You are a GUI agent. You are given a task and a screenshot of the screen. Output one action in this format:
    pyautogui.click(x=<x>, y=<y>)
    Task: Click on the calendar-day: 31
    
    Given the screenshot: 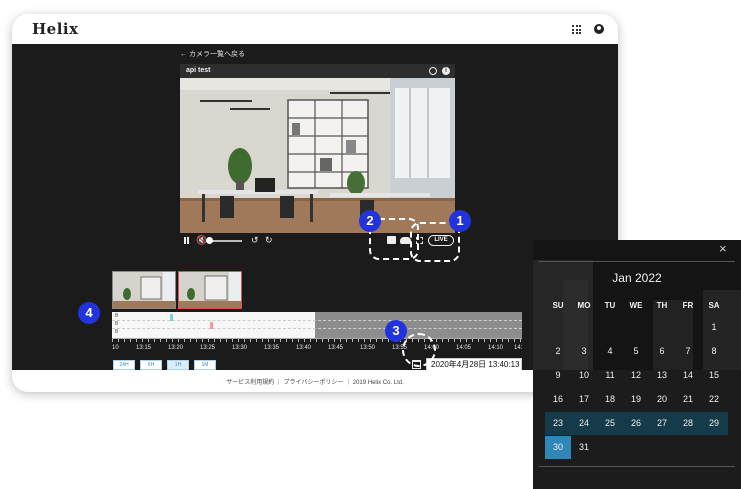 What is the action you would take?
    pyautogui.click(x=584, y=447)
    